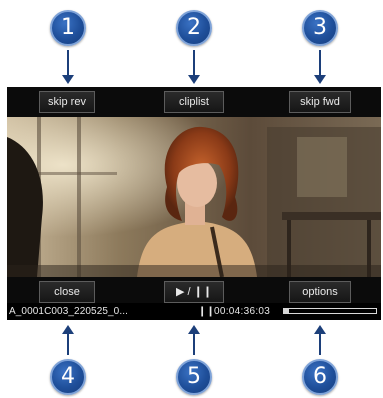  Describe the element at coordinates (320, 28) in the screenshot. I see `callout-3-marker: 3` at that location.